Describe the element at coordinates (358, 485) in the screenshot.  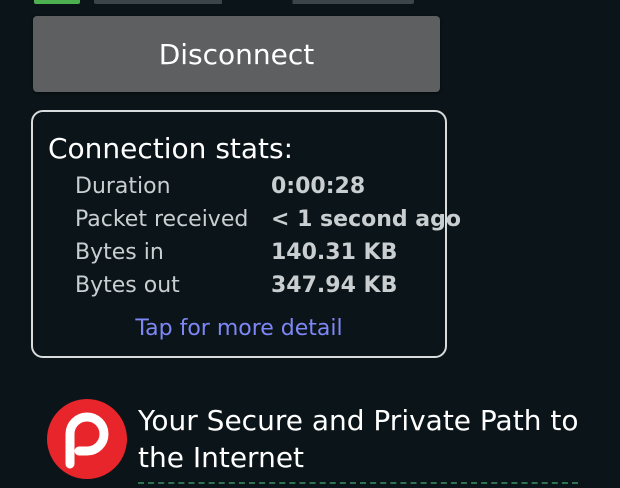
I see `cut-off-link` at that location.